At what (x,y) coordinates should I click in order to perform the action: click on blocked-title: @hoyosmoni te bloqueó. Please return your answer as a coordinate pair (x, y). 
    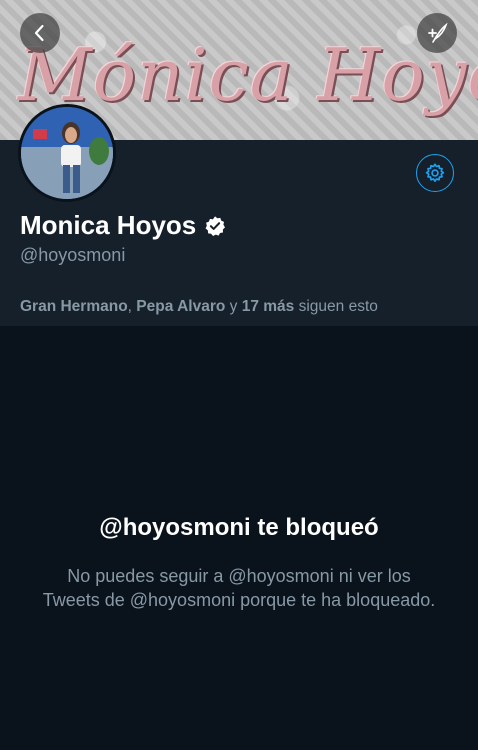
    Looking at the image, I should click on (239, 527).